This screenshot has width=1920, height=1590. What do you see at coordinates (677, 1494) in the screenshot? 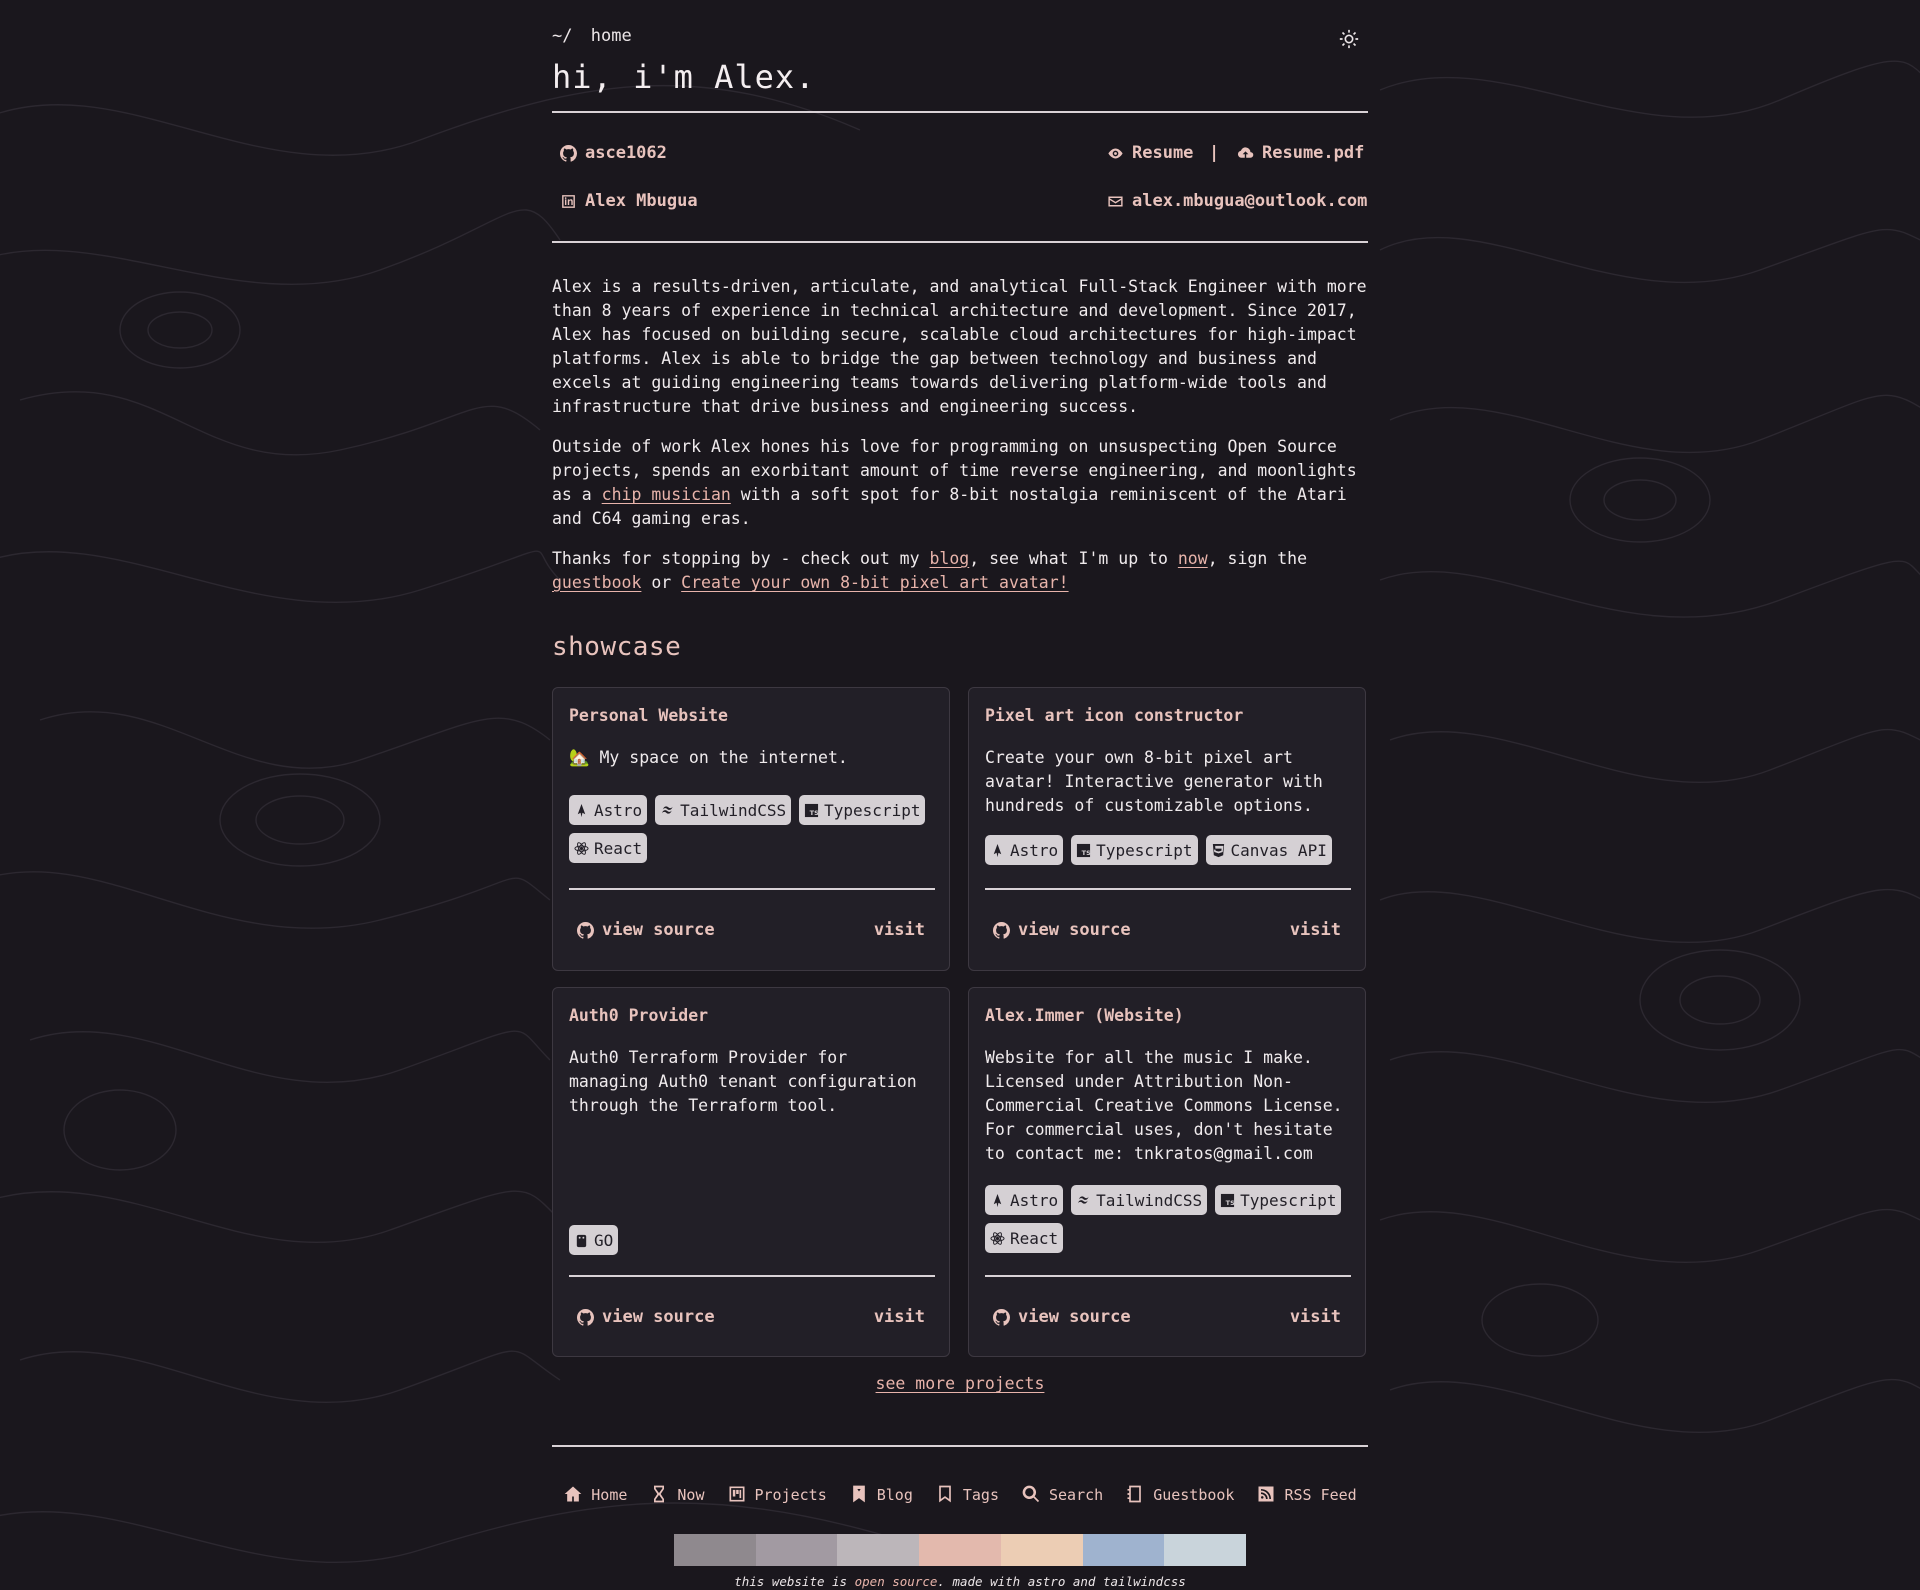
I see `footer-nav-now: Now` at bounding box center [677, 1494].